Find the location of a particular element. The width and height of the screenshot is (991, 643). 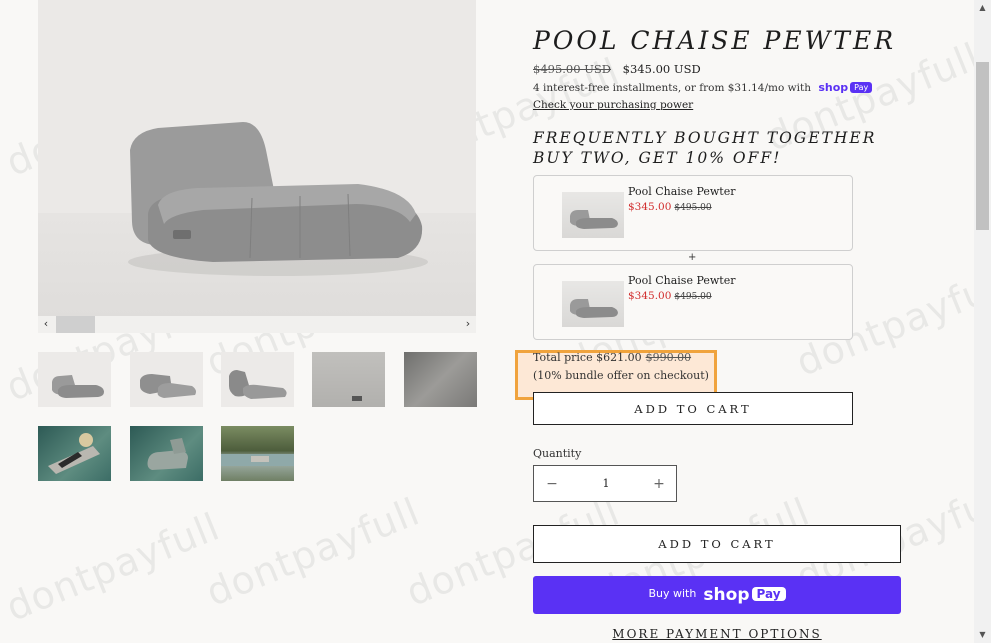

pay-badge: Pay is located at coordinates (768, 594).